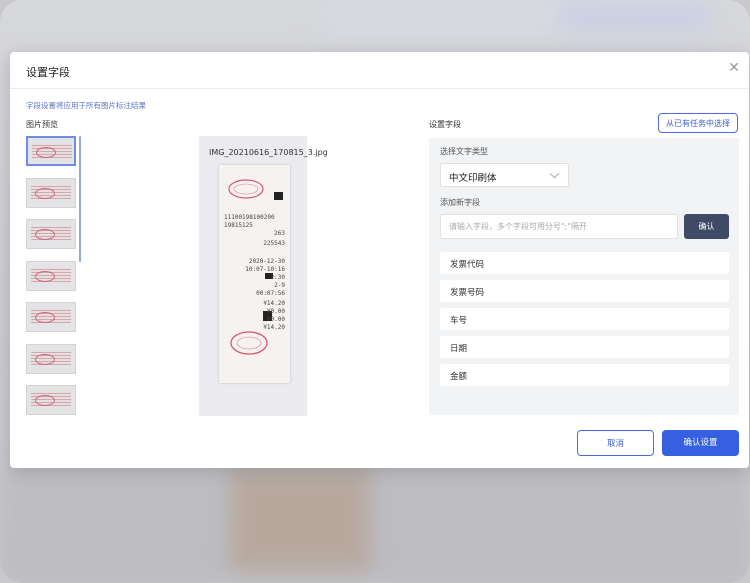 Image resolution: width=750 pixels, height=583 pixels. What do you see at coordinates (238, 225) in the screenshot?
I see `receipt-text-line: 19815125` at bounding box center [238, 225].